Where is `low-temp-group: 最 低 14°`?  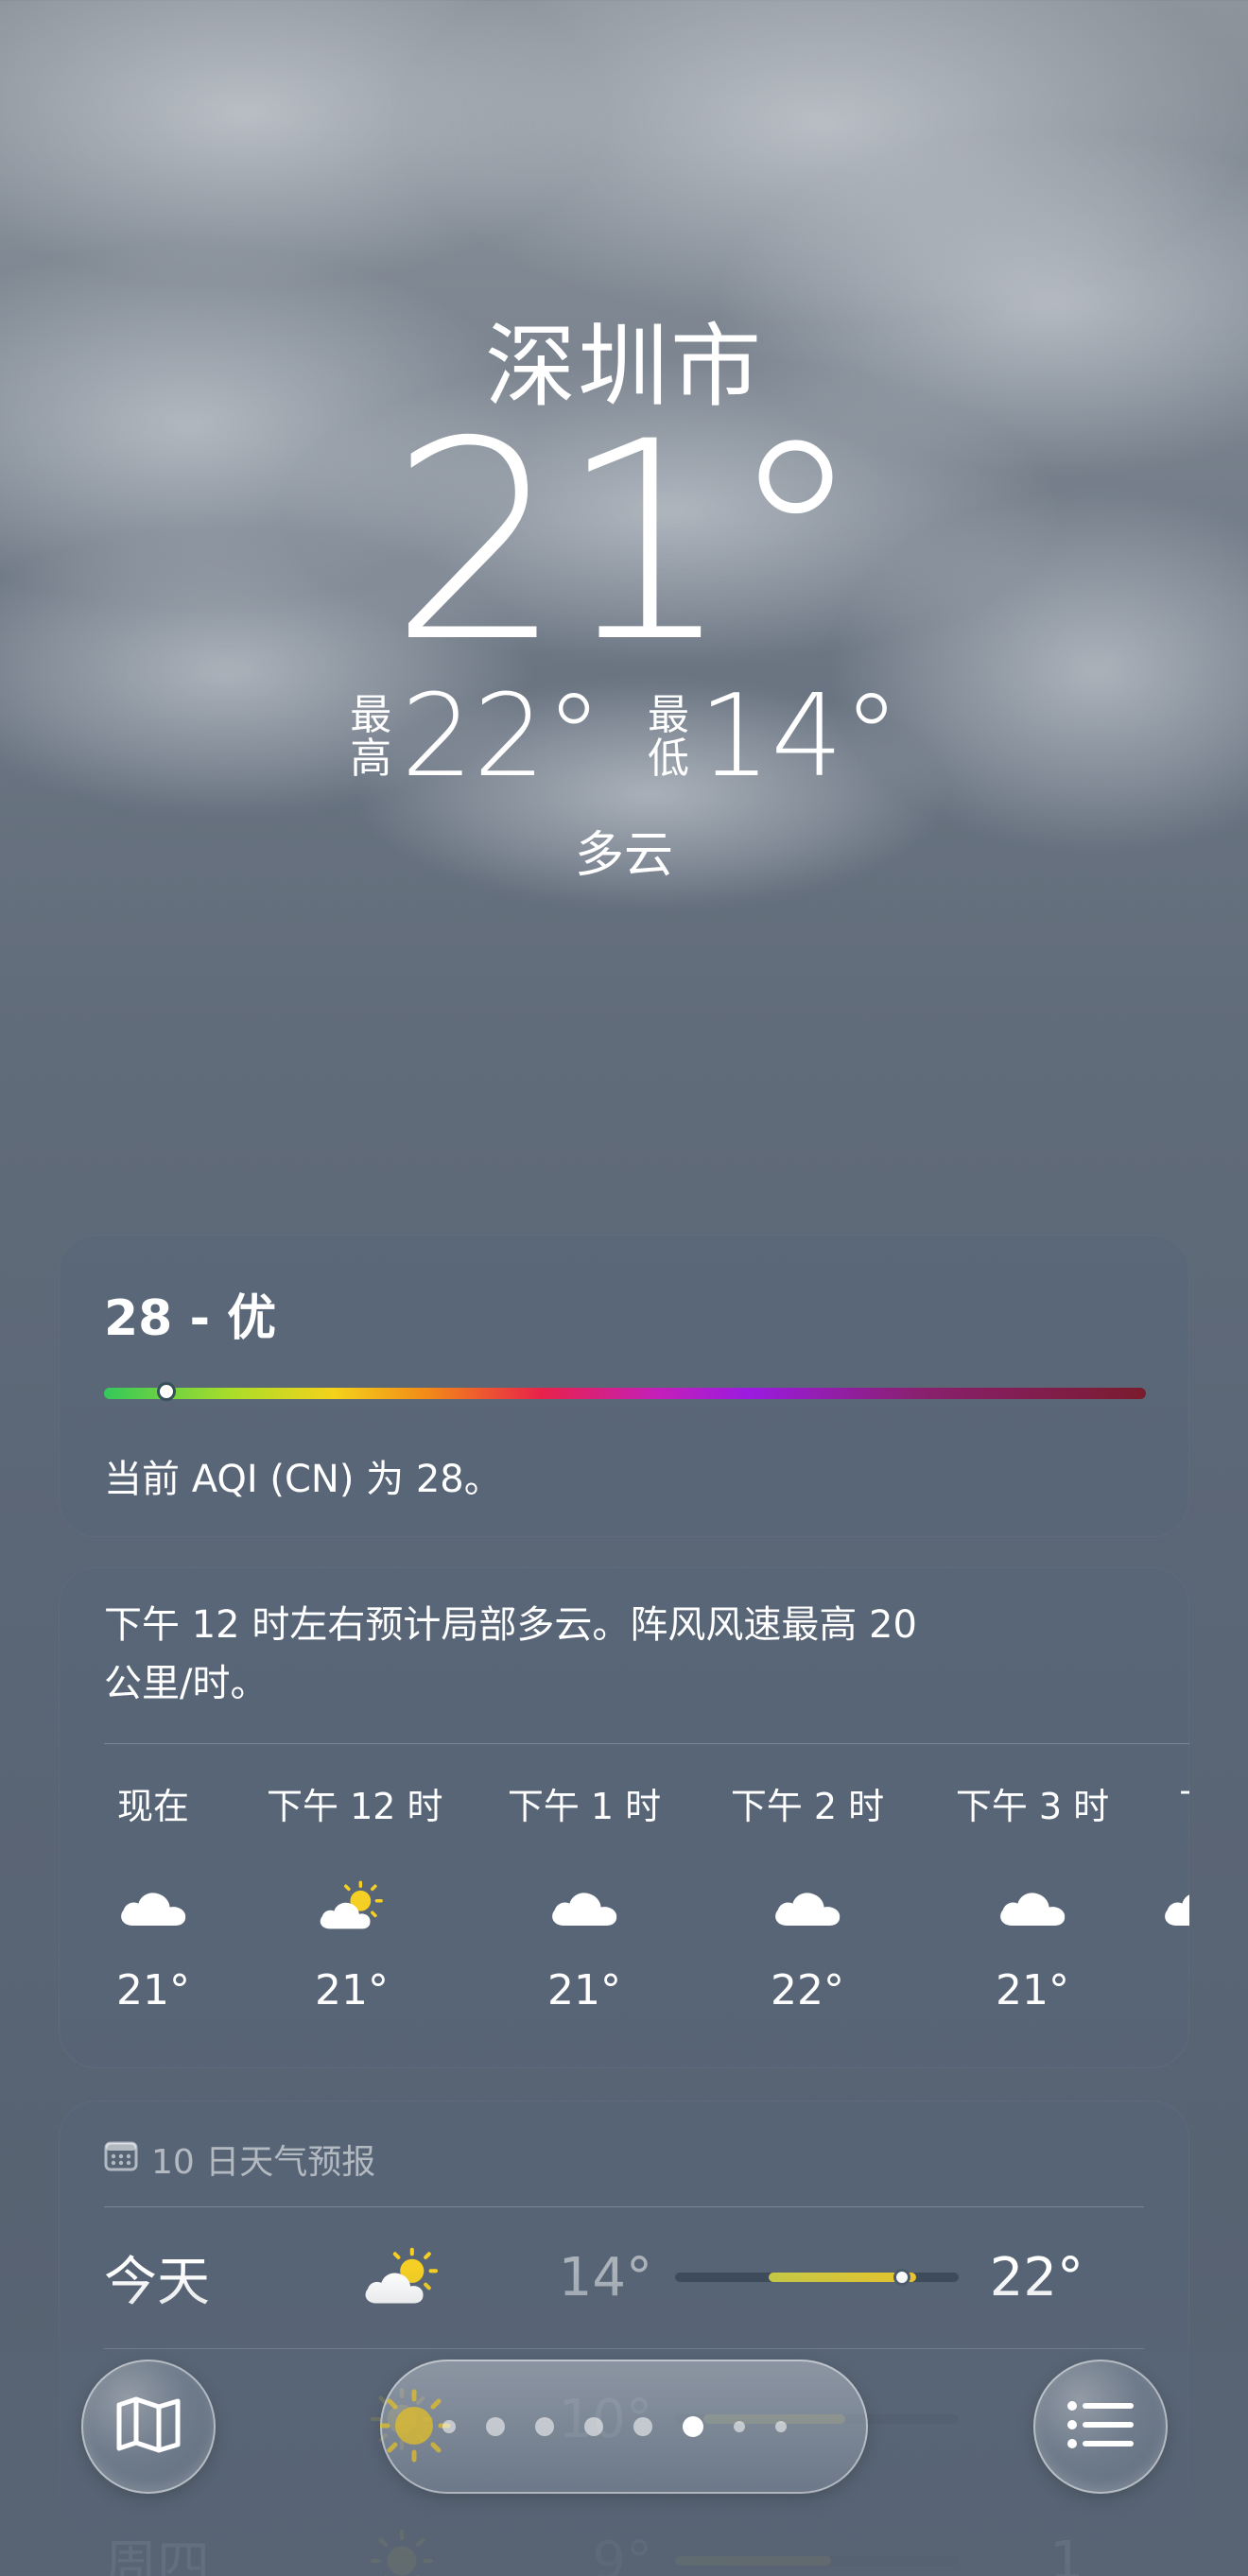
low-temp-group: 最 低 14° is located at coordinates (773, 737).